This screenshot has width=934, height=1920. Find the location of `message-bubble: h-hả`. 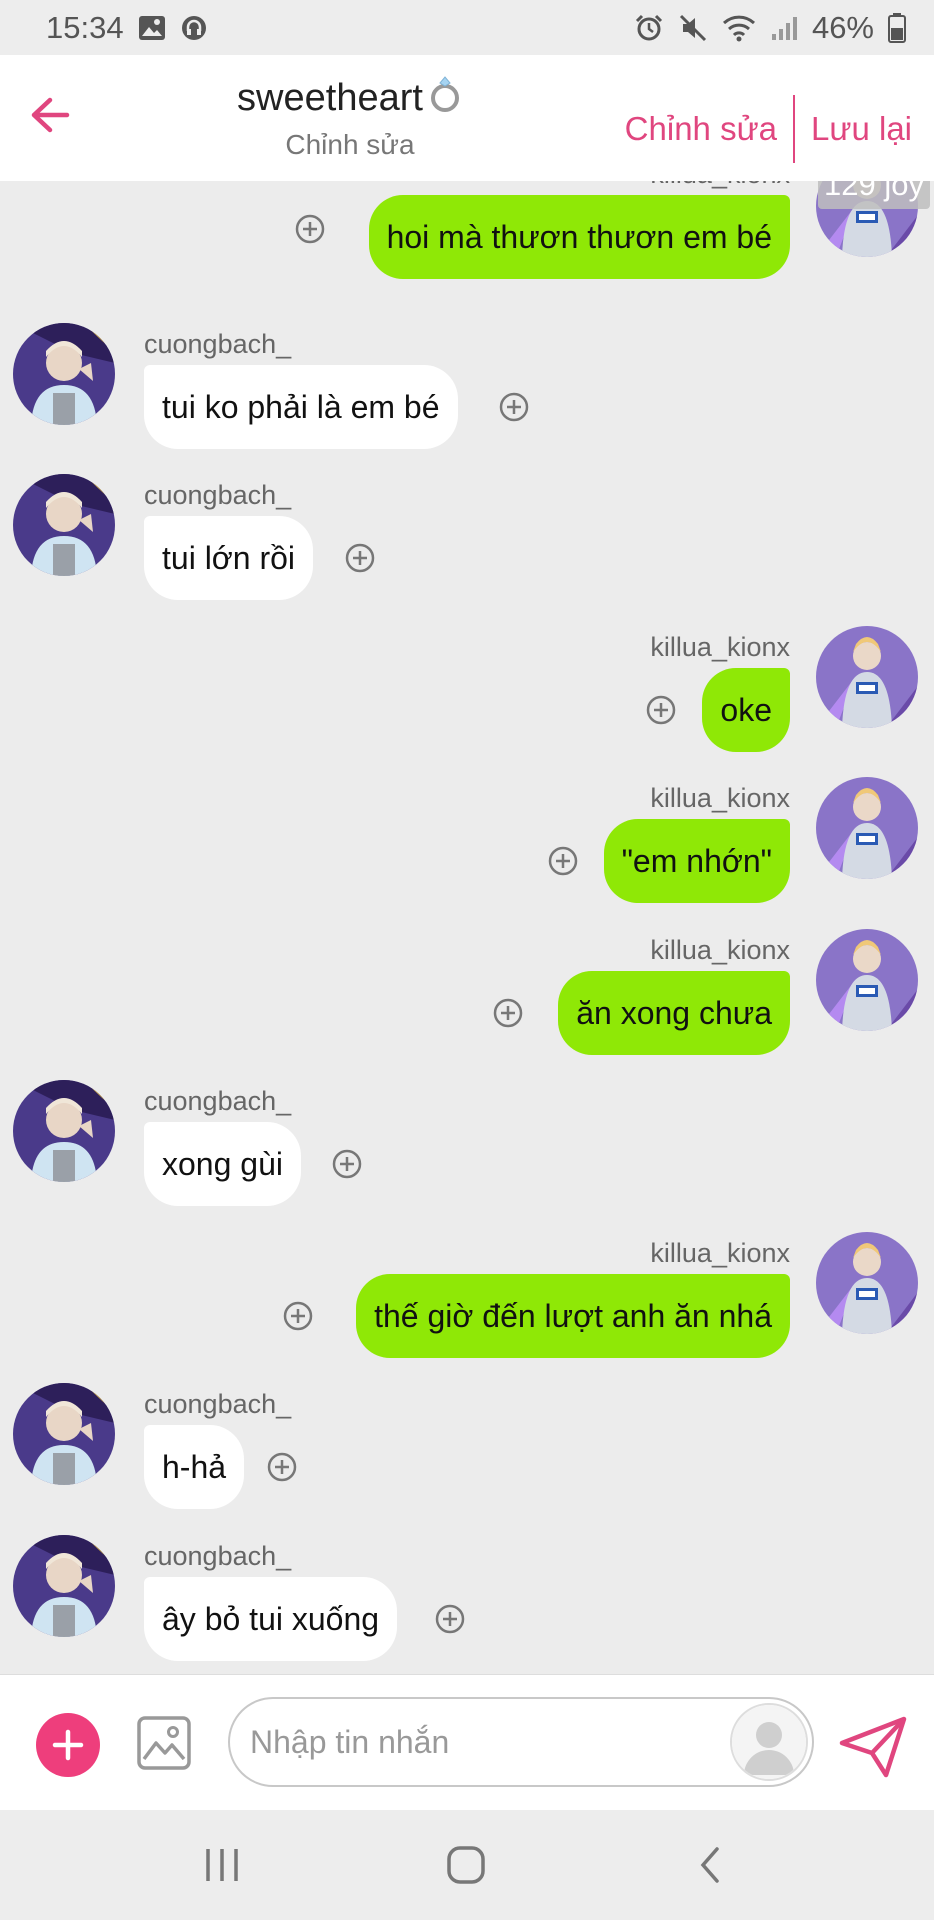

message-bubble: h-hả is located at coordinates (194, 1467).